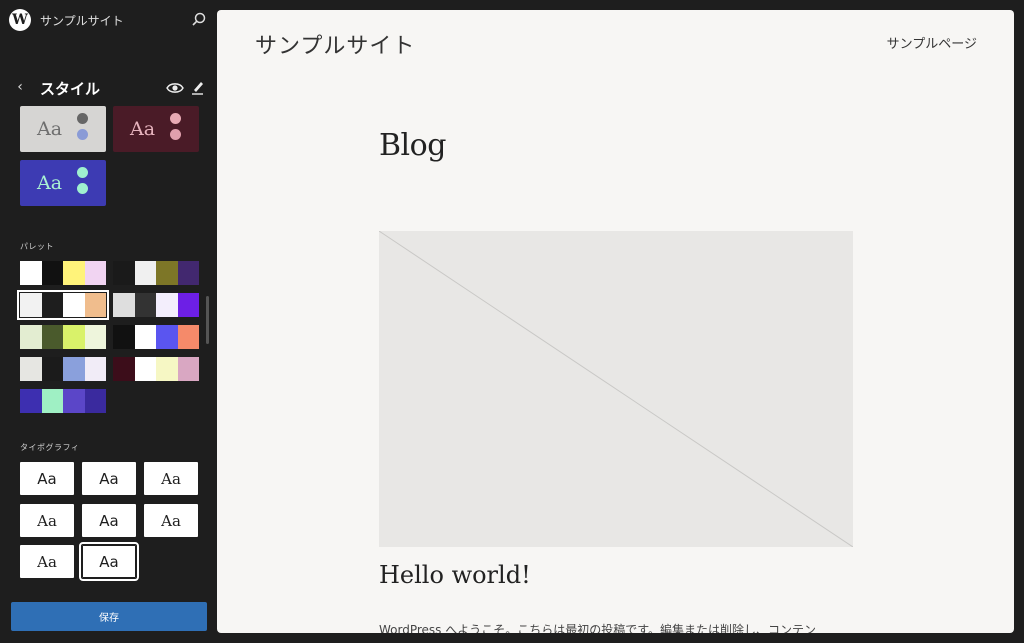  I want to click on styles-title: スタイル, so click(70, 89).